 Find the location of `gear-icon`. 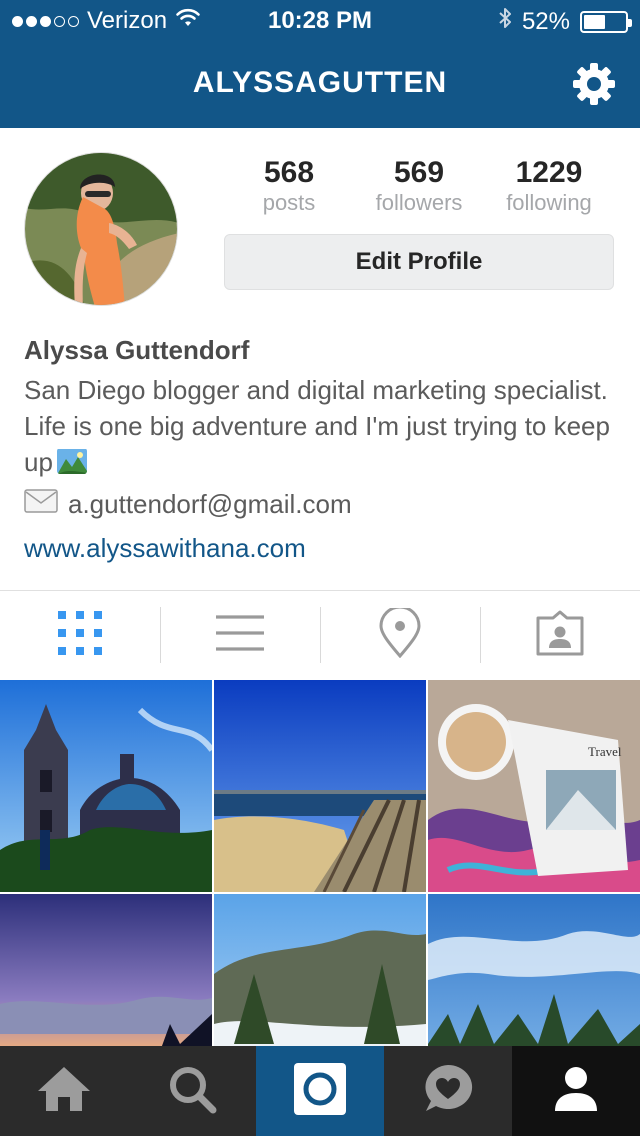

gear-icon is located at coordinates (594, 86).